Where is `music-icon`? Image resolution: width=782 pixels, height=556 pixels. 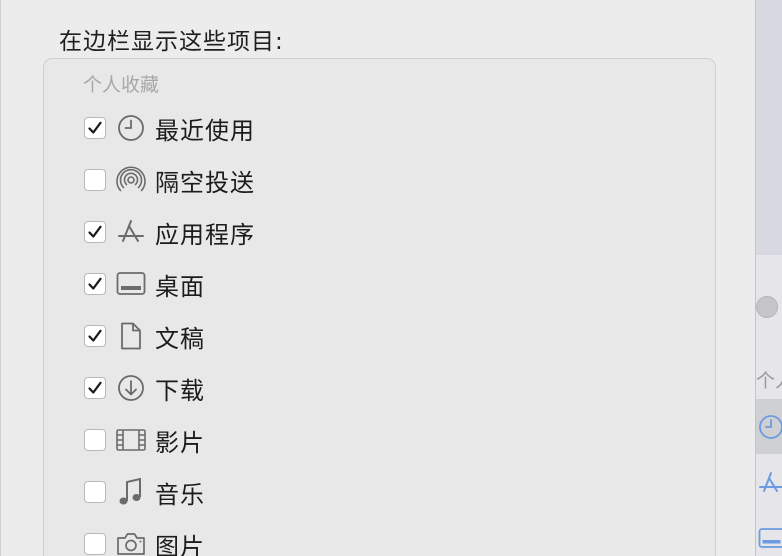 music-icon is located at coordinates (131, 492).